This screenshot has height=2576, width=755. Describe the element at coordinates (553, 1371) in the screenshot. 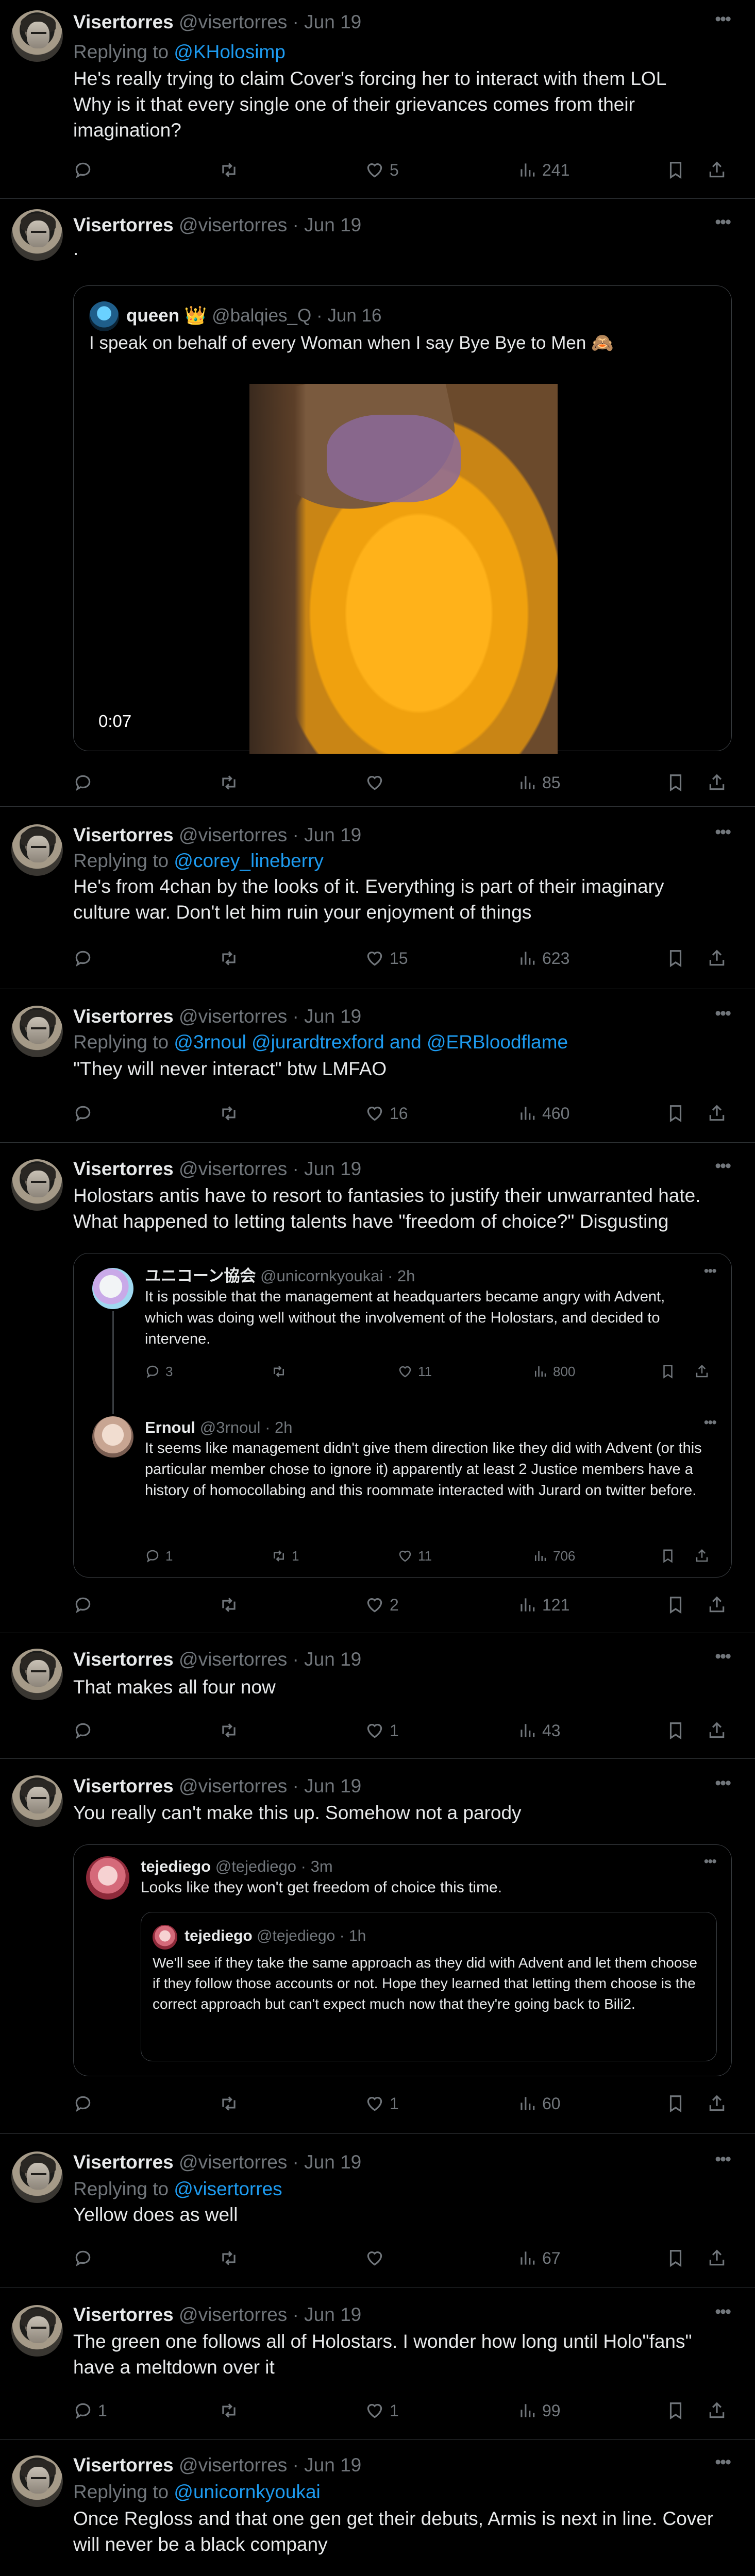

I see `views-button: 800` at that location.